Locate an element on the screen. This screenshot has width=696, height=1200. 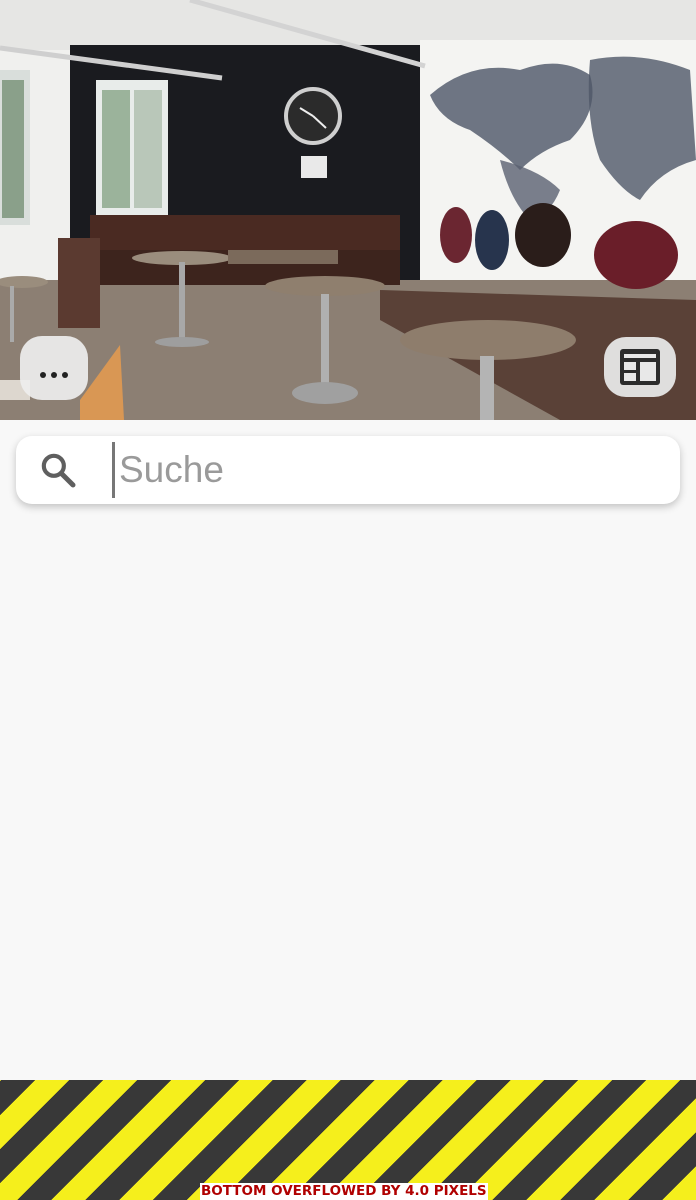
feed-icon is located at coordinates (640, 367).